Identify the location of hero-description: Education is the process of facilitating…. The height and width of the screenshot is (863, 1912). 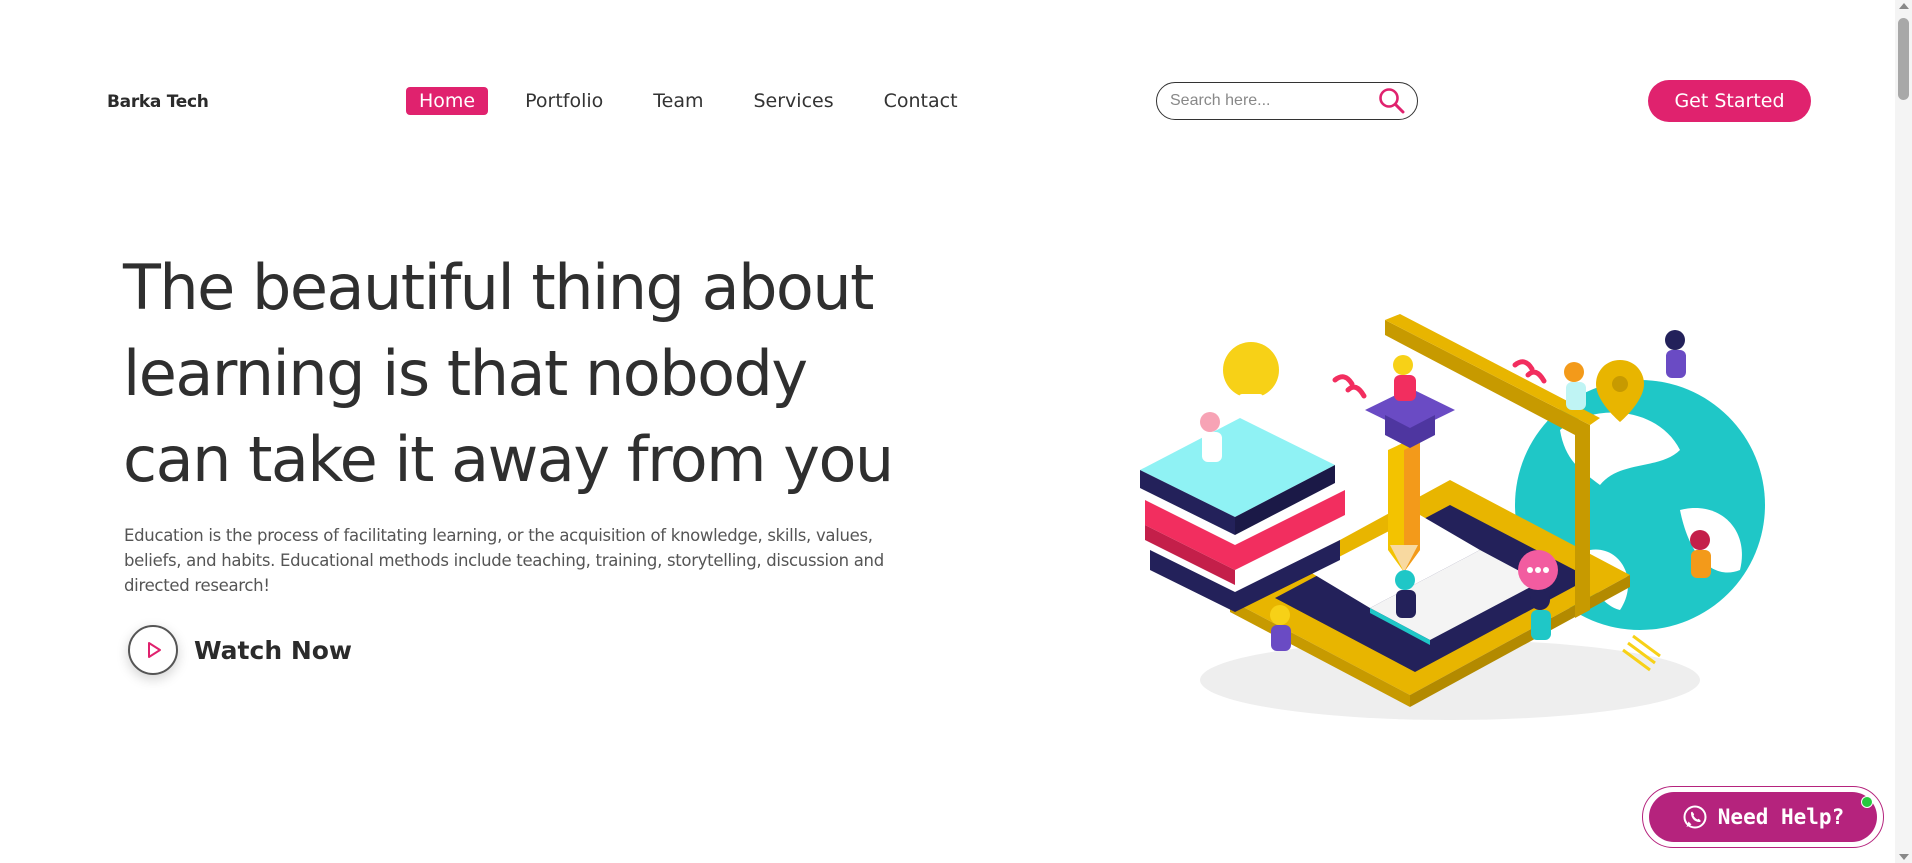
(504, 560).